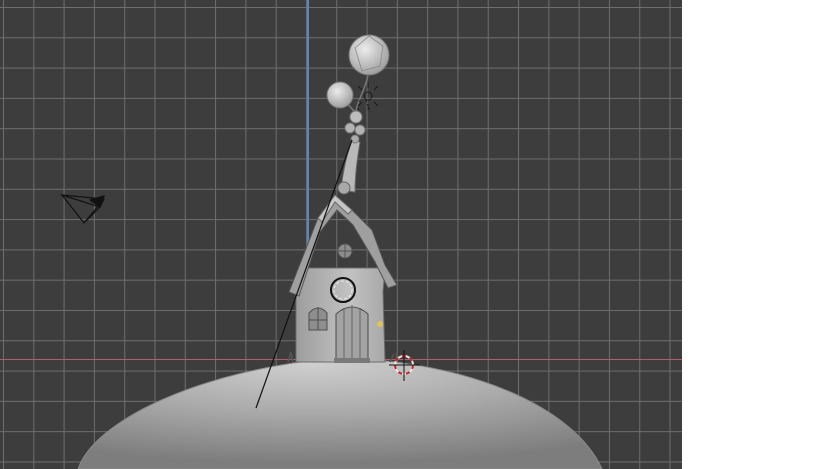  I want to click on house-model, so click(343, 251).